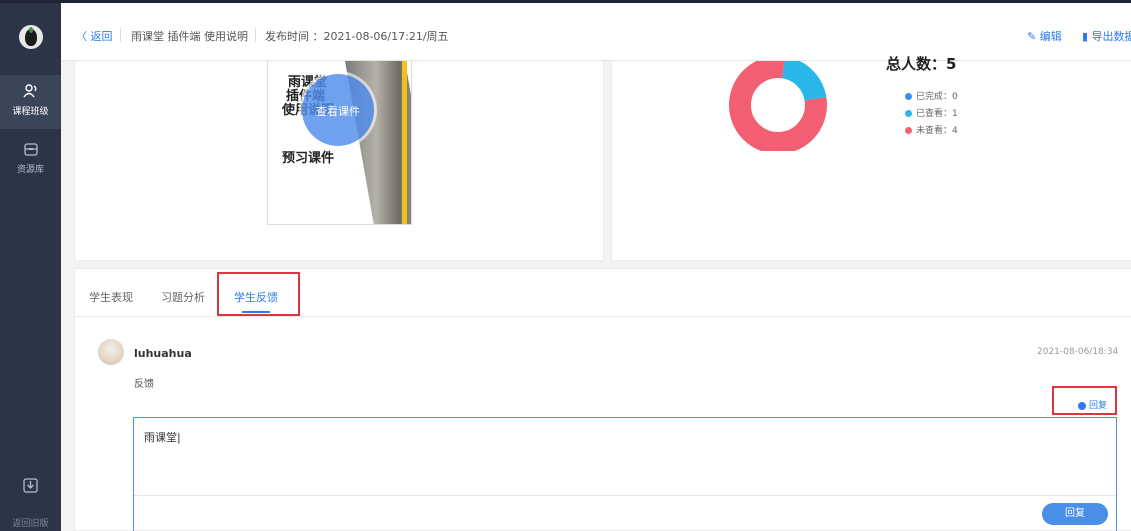  Describe the element at coordinates (30, 150) in the screenshot. I see `box-icon` at that location.